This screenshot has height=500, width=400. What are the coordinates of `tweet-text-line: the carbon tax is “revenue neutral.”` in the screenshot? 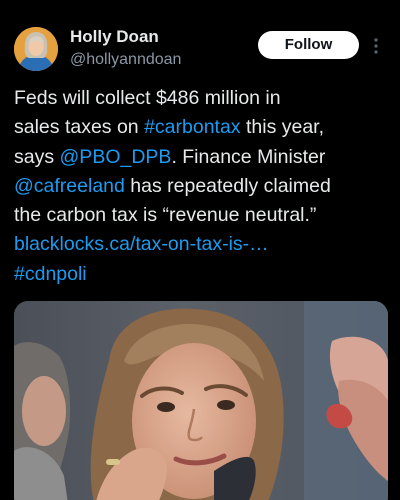 It's located at (202, 215).